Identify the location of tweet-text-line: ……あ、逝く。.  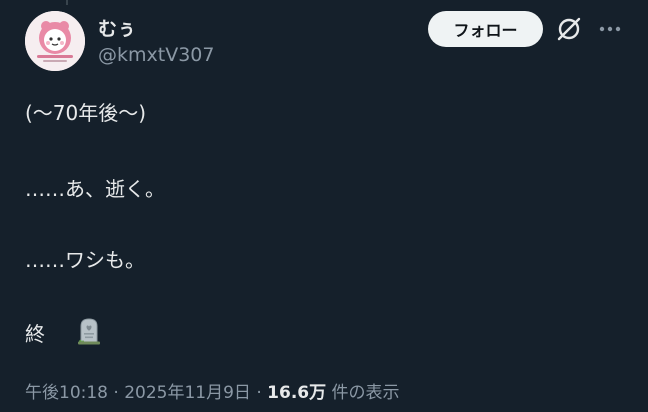
(95, 189).